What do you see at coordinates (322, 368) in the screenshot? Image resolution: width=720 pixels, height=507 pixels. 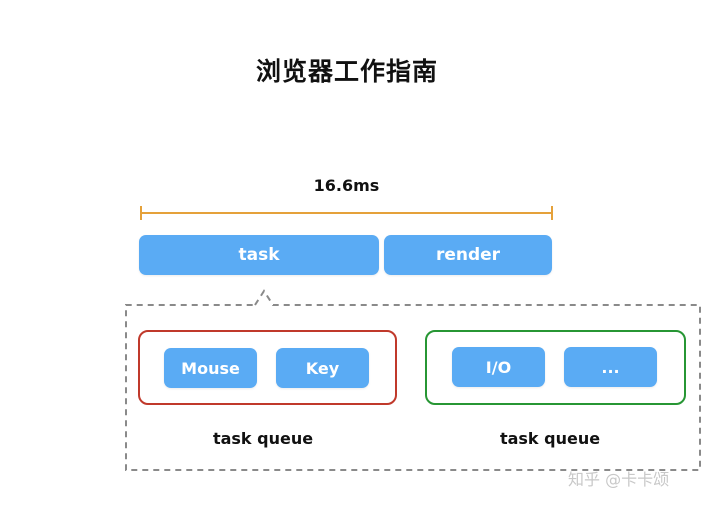 I see `key-task-pill: Key` at bounding box center [322, 368].